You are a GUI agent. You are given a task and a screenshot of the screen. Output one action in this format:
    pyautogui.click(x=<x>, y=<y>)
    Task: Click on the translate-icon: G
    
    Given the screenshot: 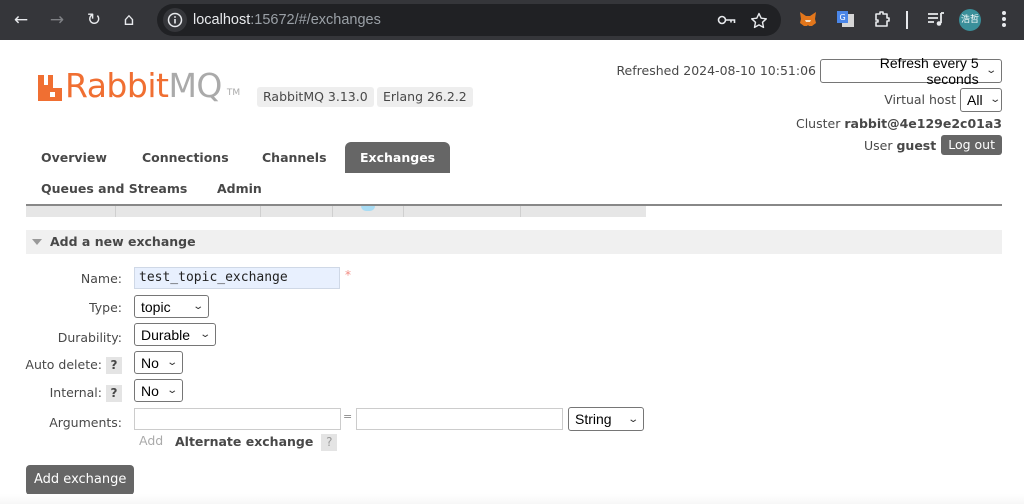 What is the action you would take?
    pyautogui.click(x=846, y=20)
    